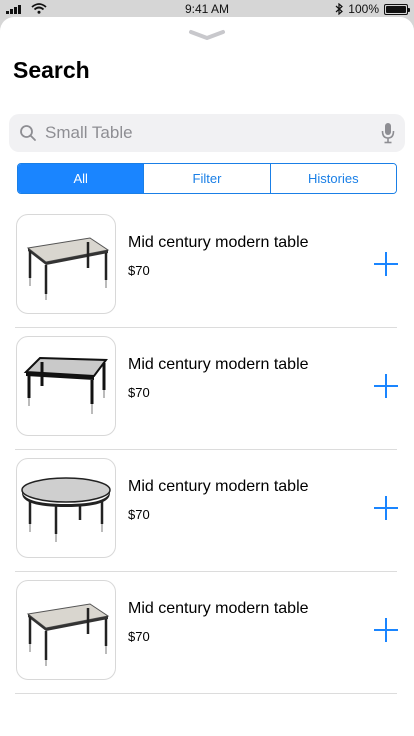 The height and width of the screenshot is (736, 414). Describe the element at coordinates (363, 9) in the screenshot. I see `battery-percent: 100%` at that location.